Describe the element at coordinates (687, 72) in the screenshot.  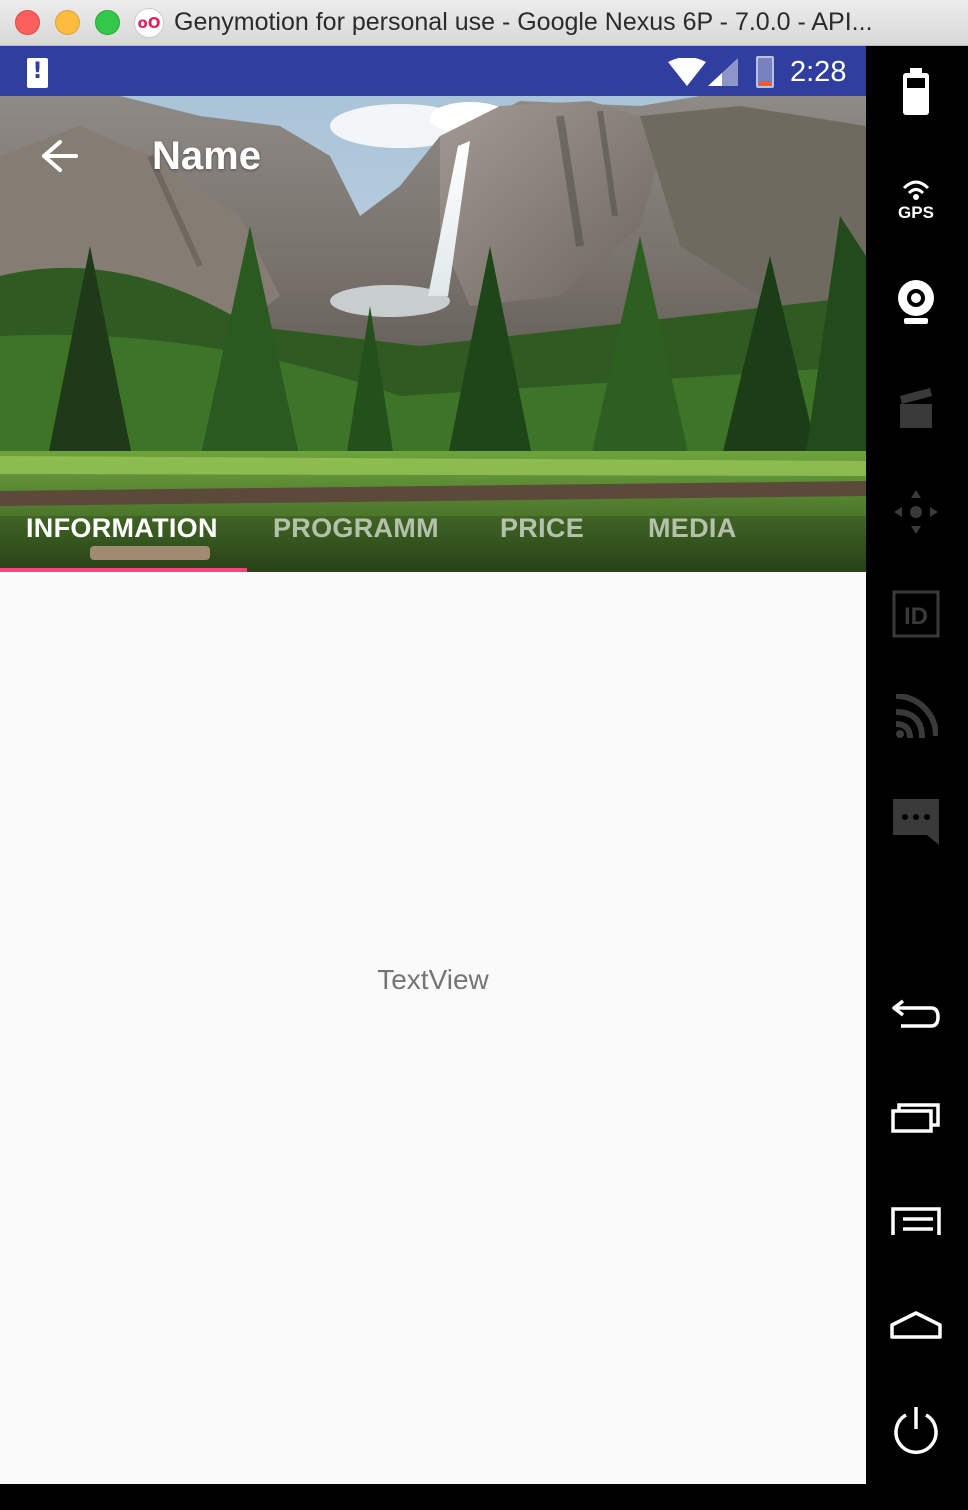
I see `wifi-icon` at that location.